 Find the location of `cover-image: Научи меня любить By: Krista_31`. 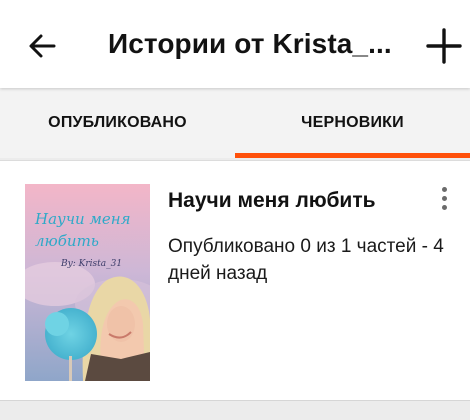

cover-image: Научи меня любить By: Krista_31 is located at coordinates (87, 282).